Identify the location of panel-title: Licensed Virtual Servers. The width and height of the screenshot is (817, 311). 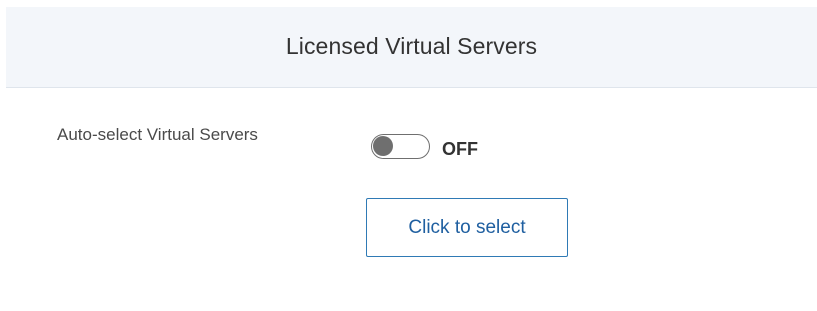
(411, 46).